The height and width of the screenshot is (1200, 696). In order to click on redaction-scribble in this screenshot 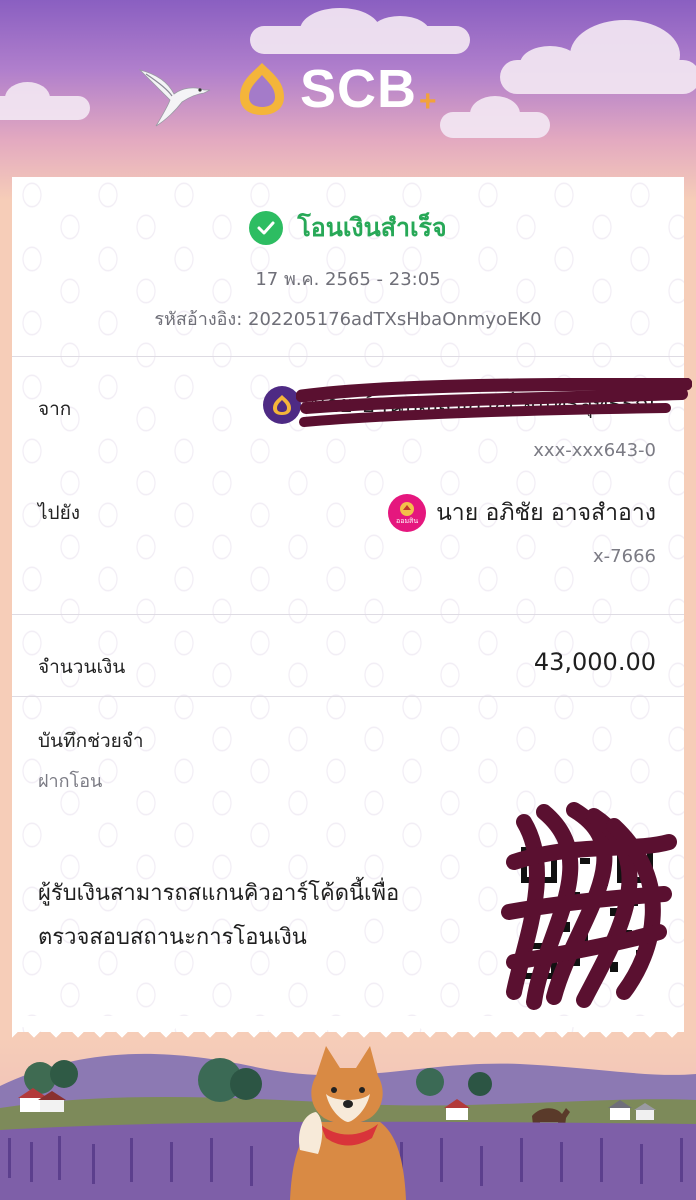, I will do `click(589, 906)`.